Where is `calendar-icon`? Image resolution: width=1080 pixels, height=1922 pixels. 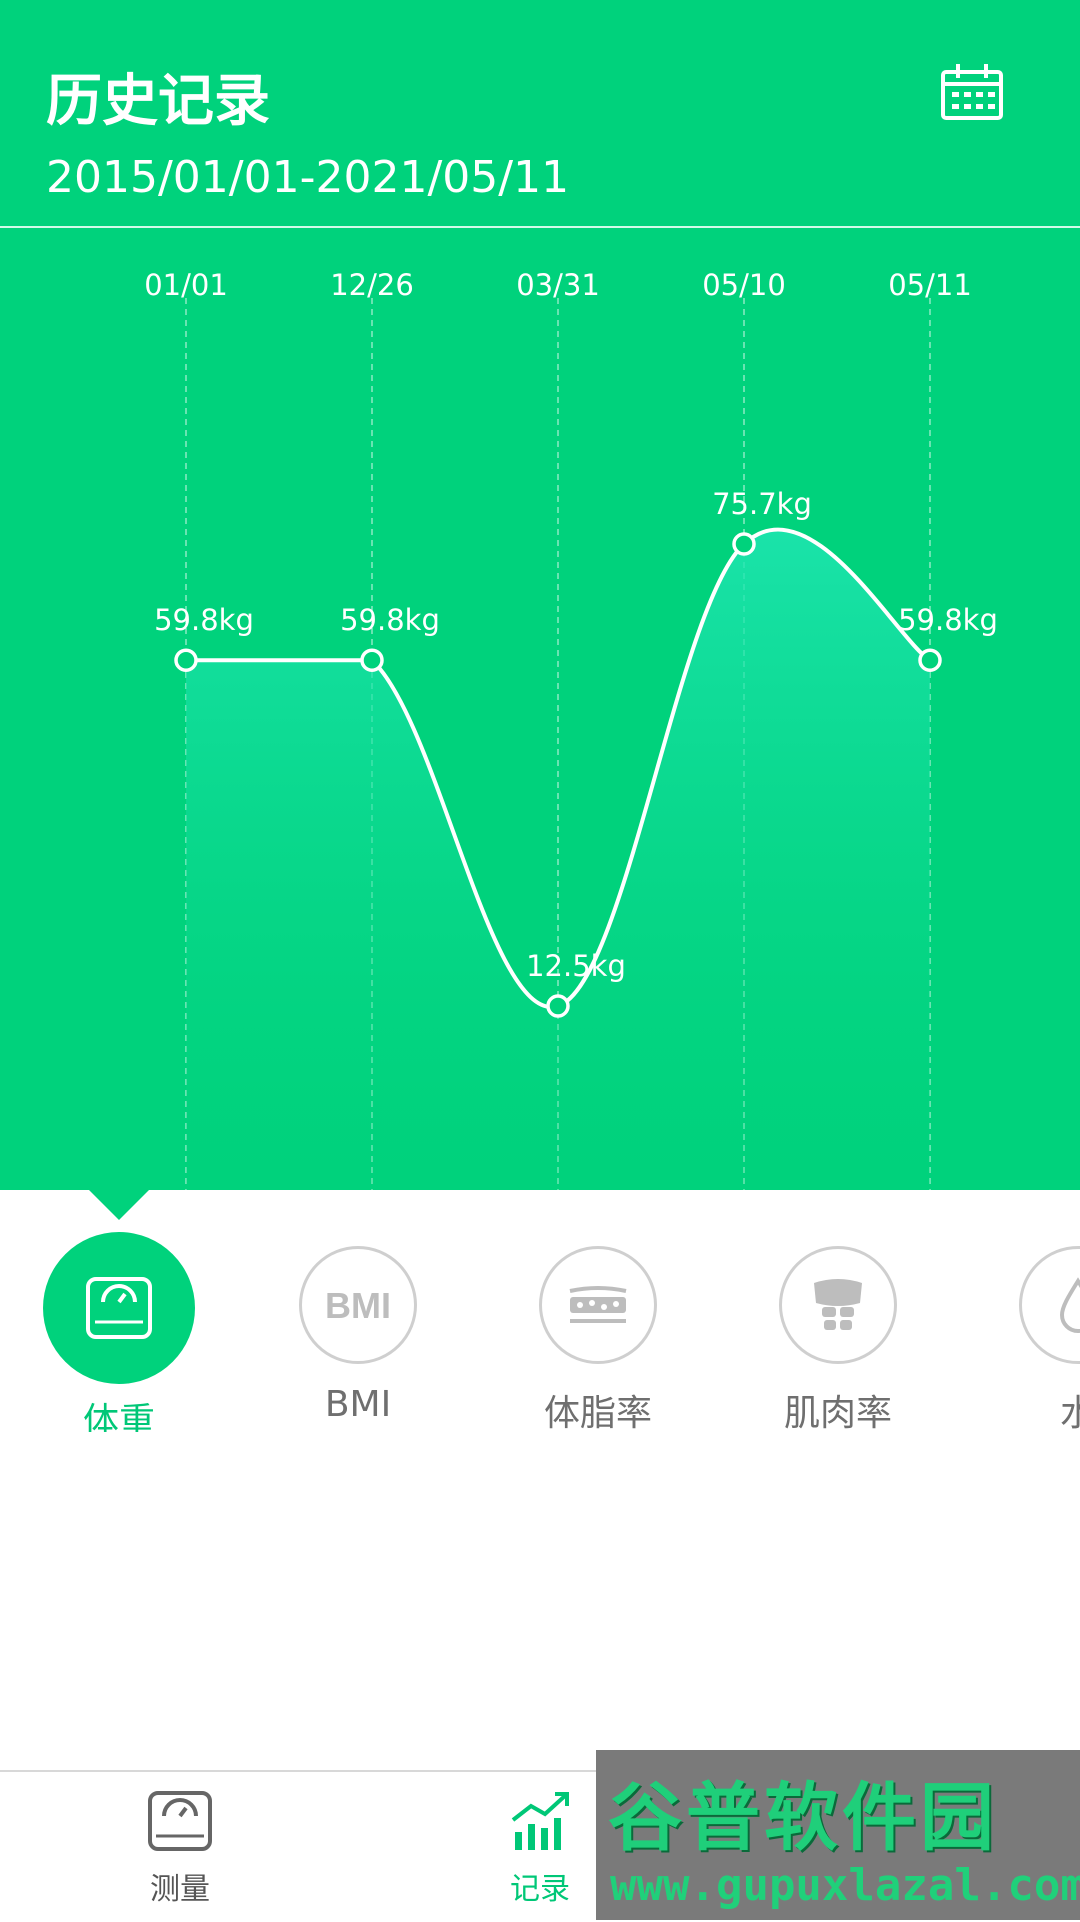
calendar-icon is located at coordinates (972, 92).